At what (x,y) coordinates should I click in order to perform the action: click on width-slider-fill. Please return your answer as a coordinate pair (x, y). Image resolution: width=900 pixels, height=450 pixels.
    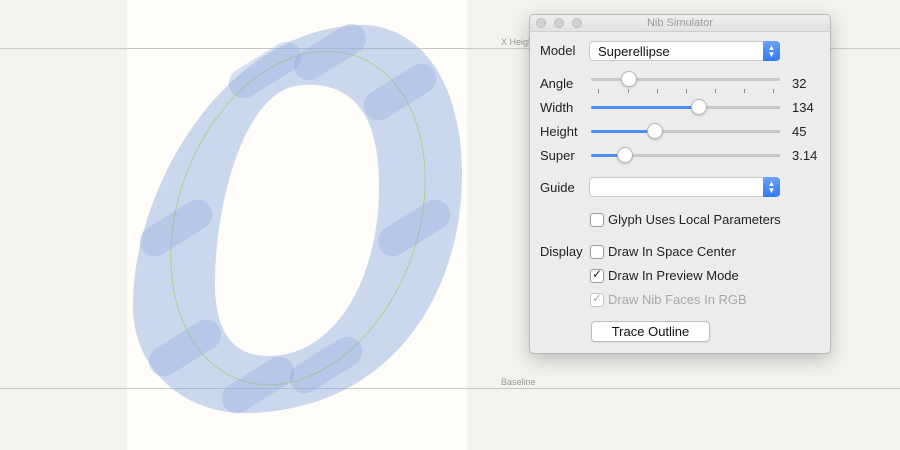
    Looking at the image, I should click on (645, 107).